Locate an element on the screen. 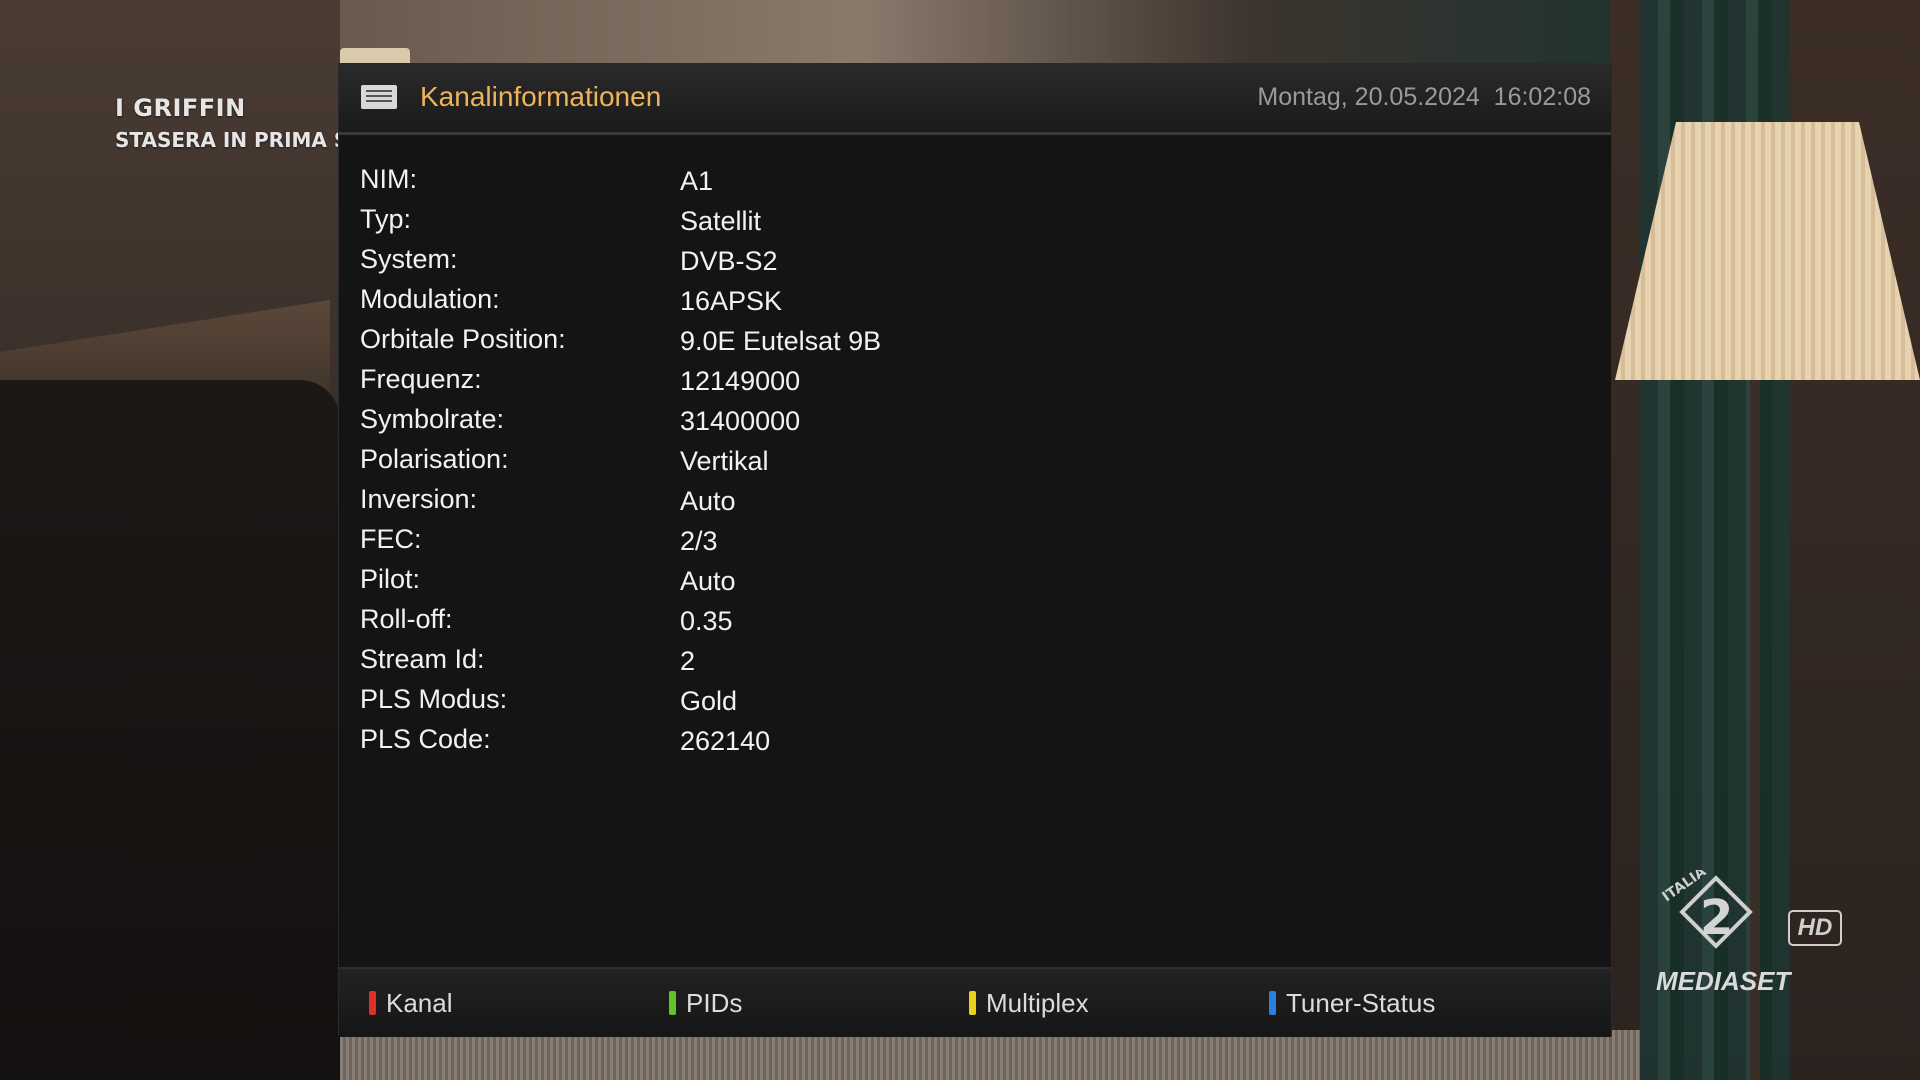 This screenshot has height=1080, width=1920. info-row: Stream Id: 2 is located at coordinates (970, 664).